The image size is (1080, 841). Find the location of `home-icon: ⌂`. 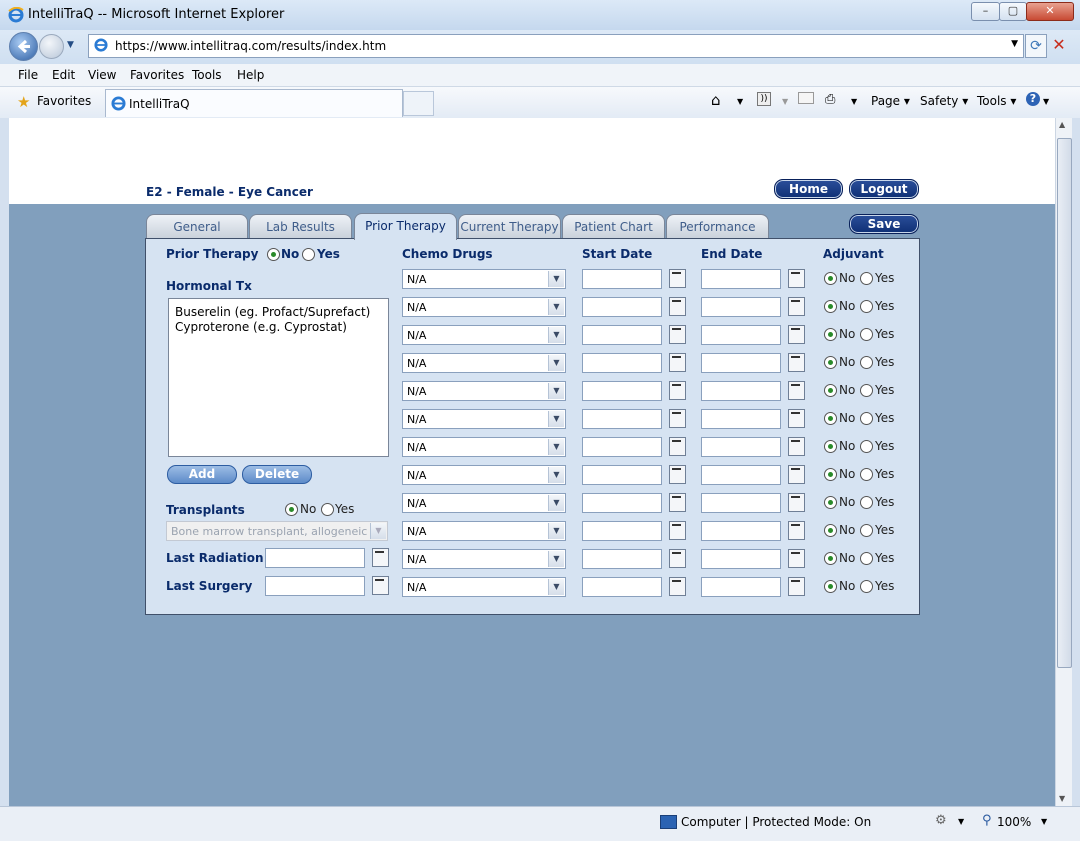

home-icon: ⌂ is located at coordinates (716, 100).